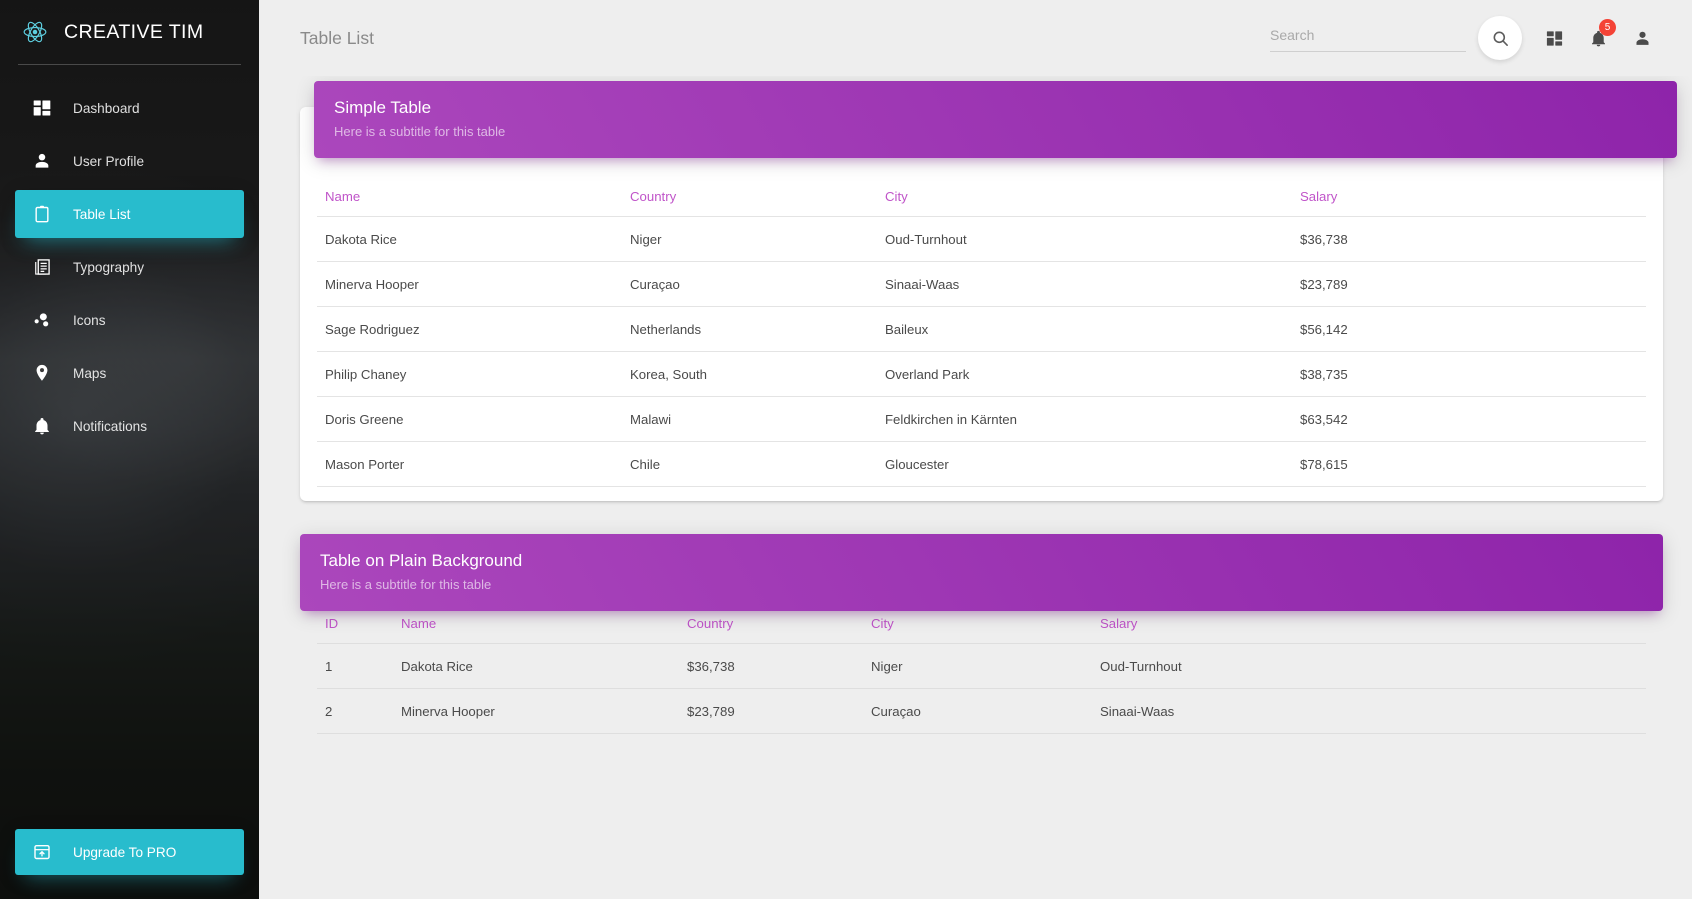 The height and width of the screenshot is (899, 1692). What do you see at coordinates (749, 239) in the screenshot?
I see `cell-country: Niger` at bounding box center [749, 239].